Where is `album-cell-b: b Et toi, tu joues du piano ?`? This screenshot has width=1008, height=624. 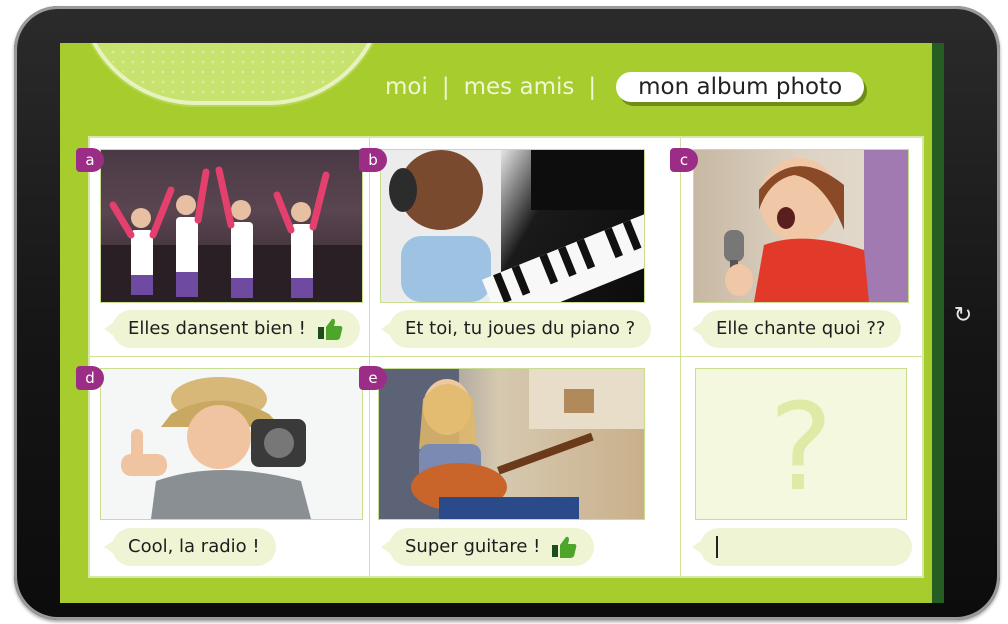 album-cell-b: b Et toi, tu joues du piano ? is located at coordinates (519, 247).